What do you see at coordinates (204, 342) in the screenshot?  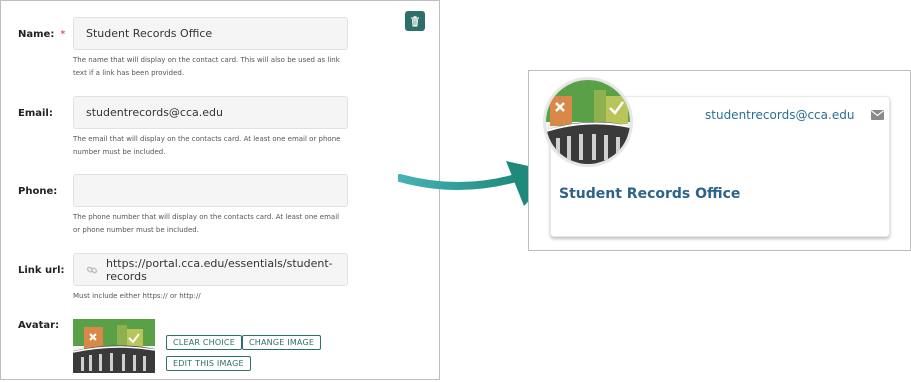 I see `clear-choice-button: CLEAR CHOICE` at bounding box center [204, 342].